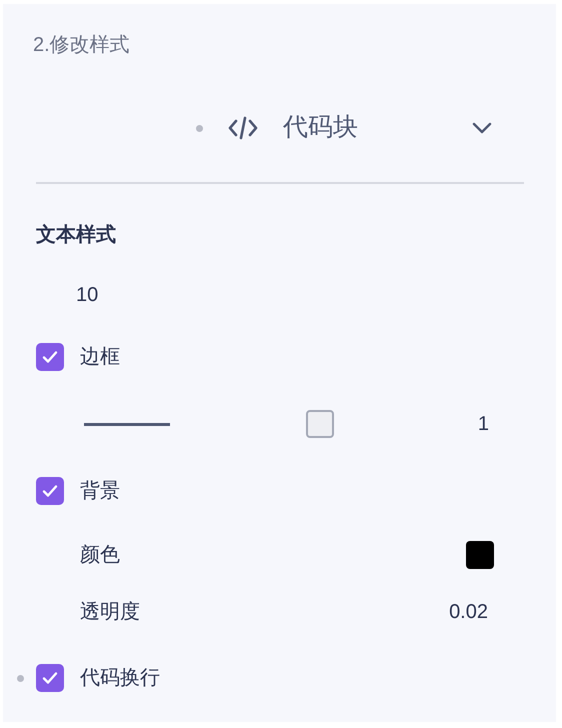  What do you see at coordinates (483, 424) in the screenshot?
I see `border-width-value: 1` at bounding box center [483, 424].